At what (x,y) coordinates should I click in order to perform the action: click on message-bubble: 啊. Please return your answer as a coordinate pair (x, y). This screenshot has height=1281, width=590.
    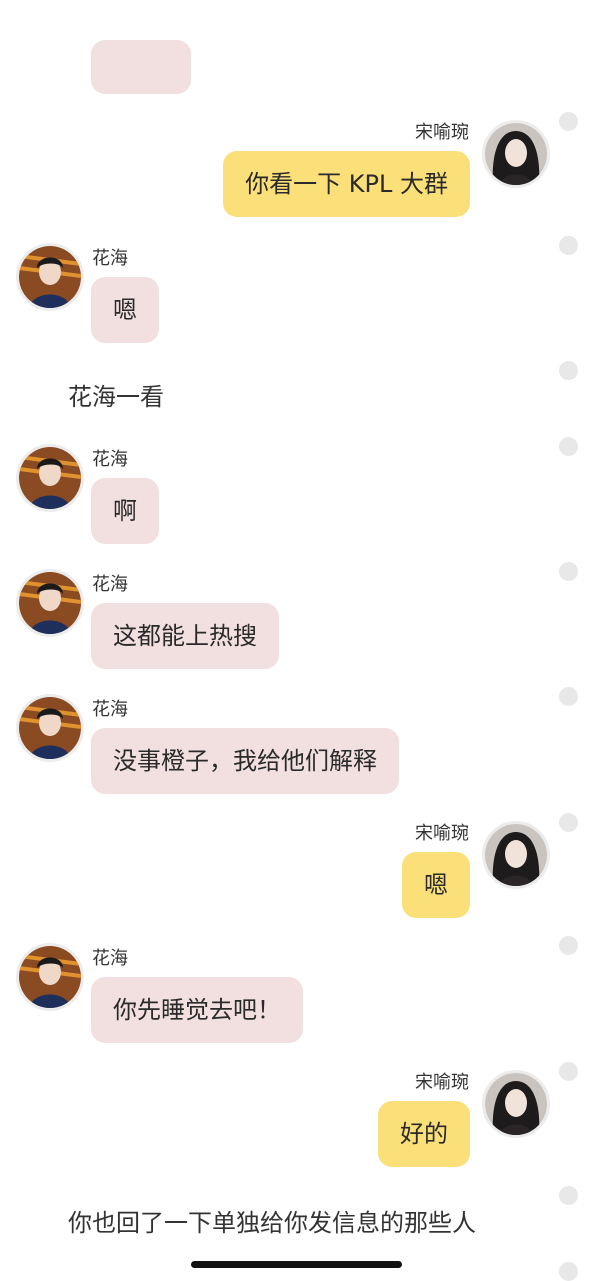
    Looking at the image, I should click on (125, 511).